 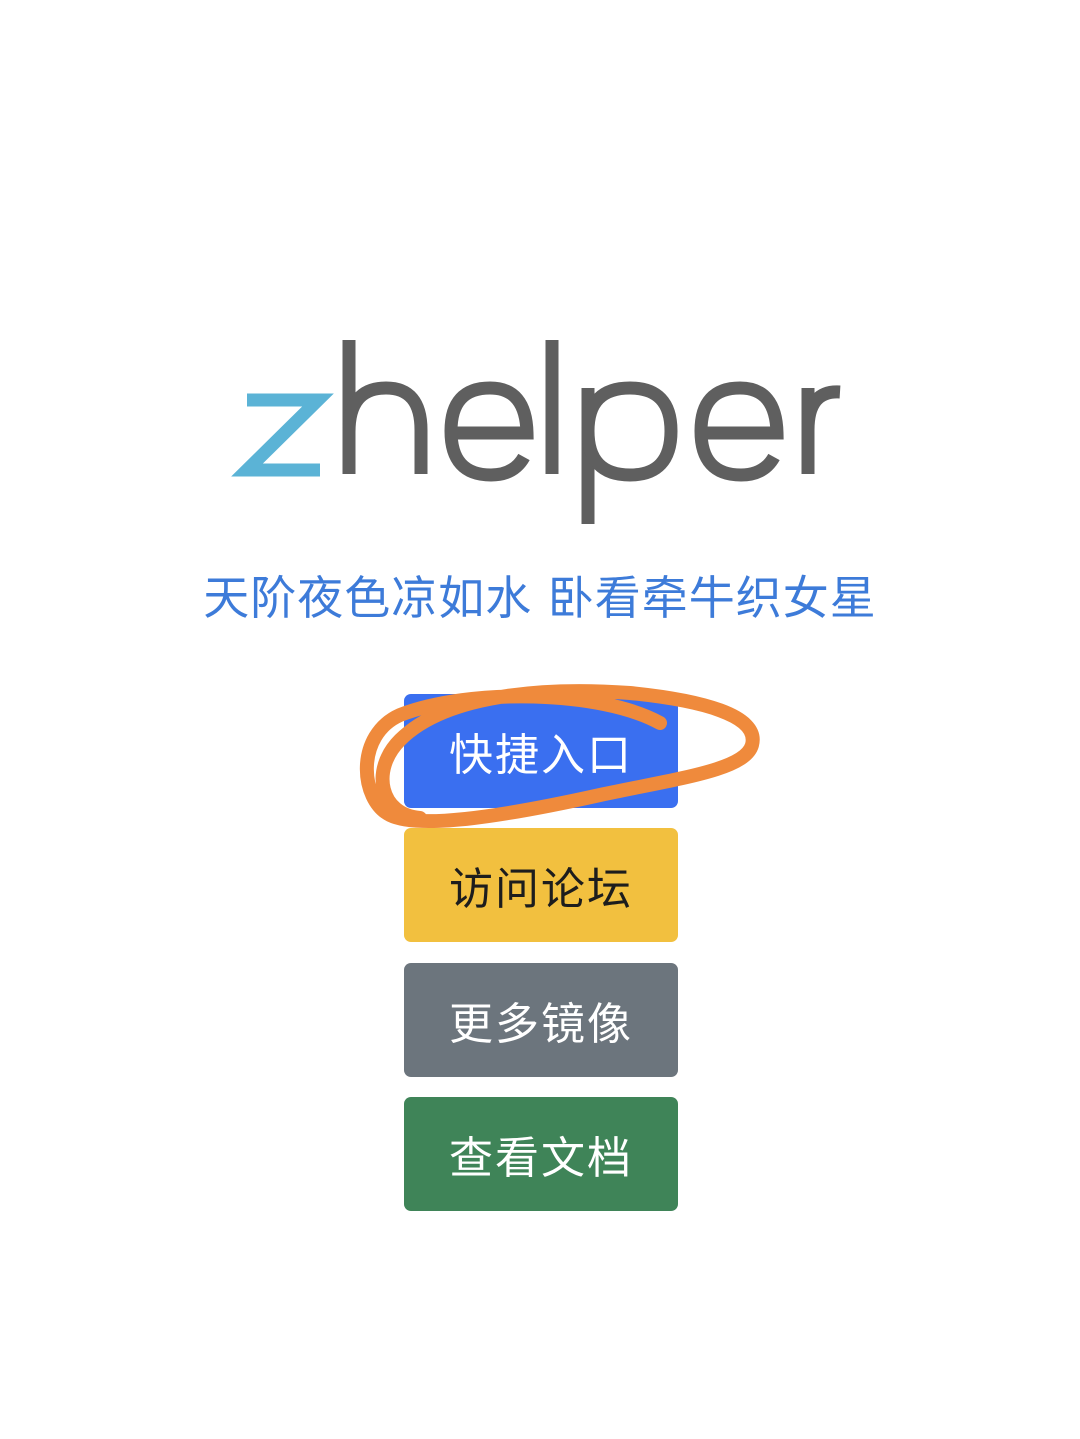 I want to click on slogan: 天阶夜色凉如水 卧看牵牛织女星, so click(x=540, y=598).